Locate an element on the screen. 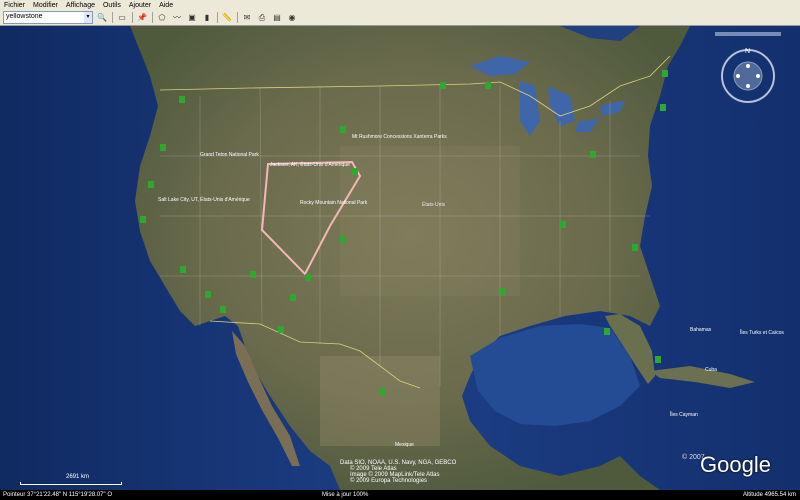 This screenshot has height=500, width=800. polygon-button: ⬠ is located at coordinates (162, 17).